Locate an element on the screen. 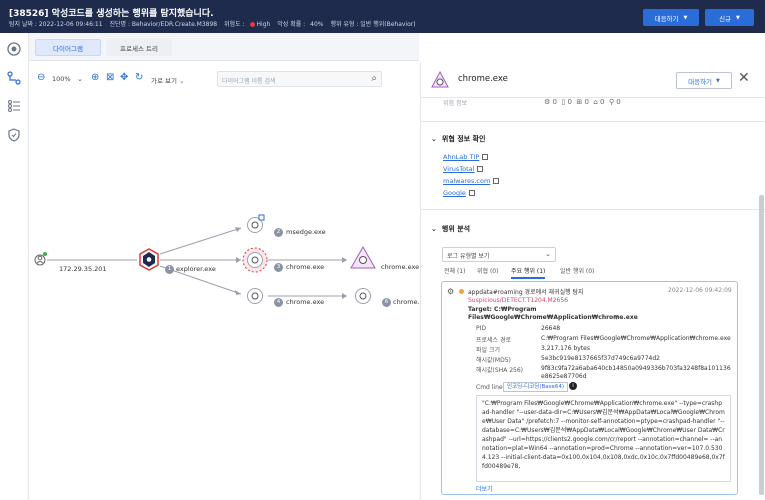 This screenshot has height=500, width=765. tab-diagram: 다이어그램 is located at coordinates (68, 47).